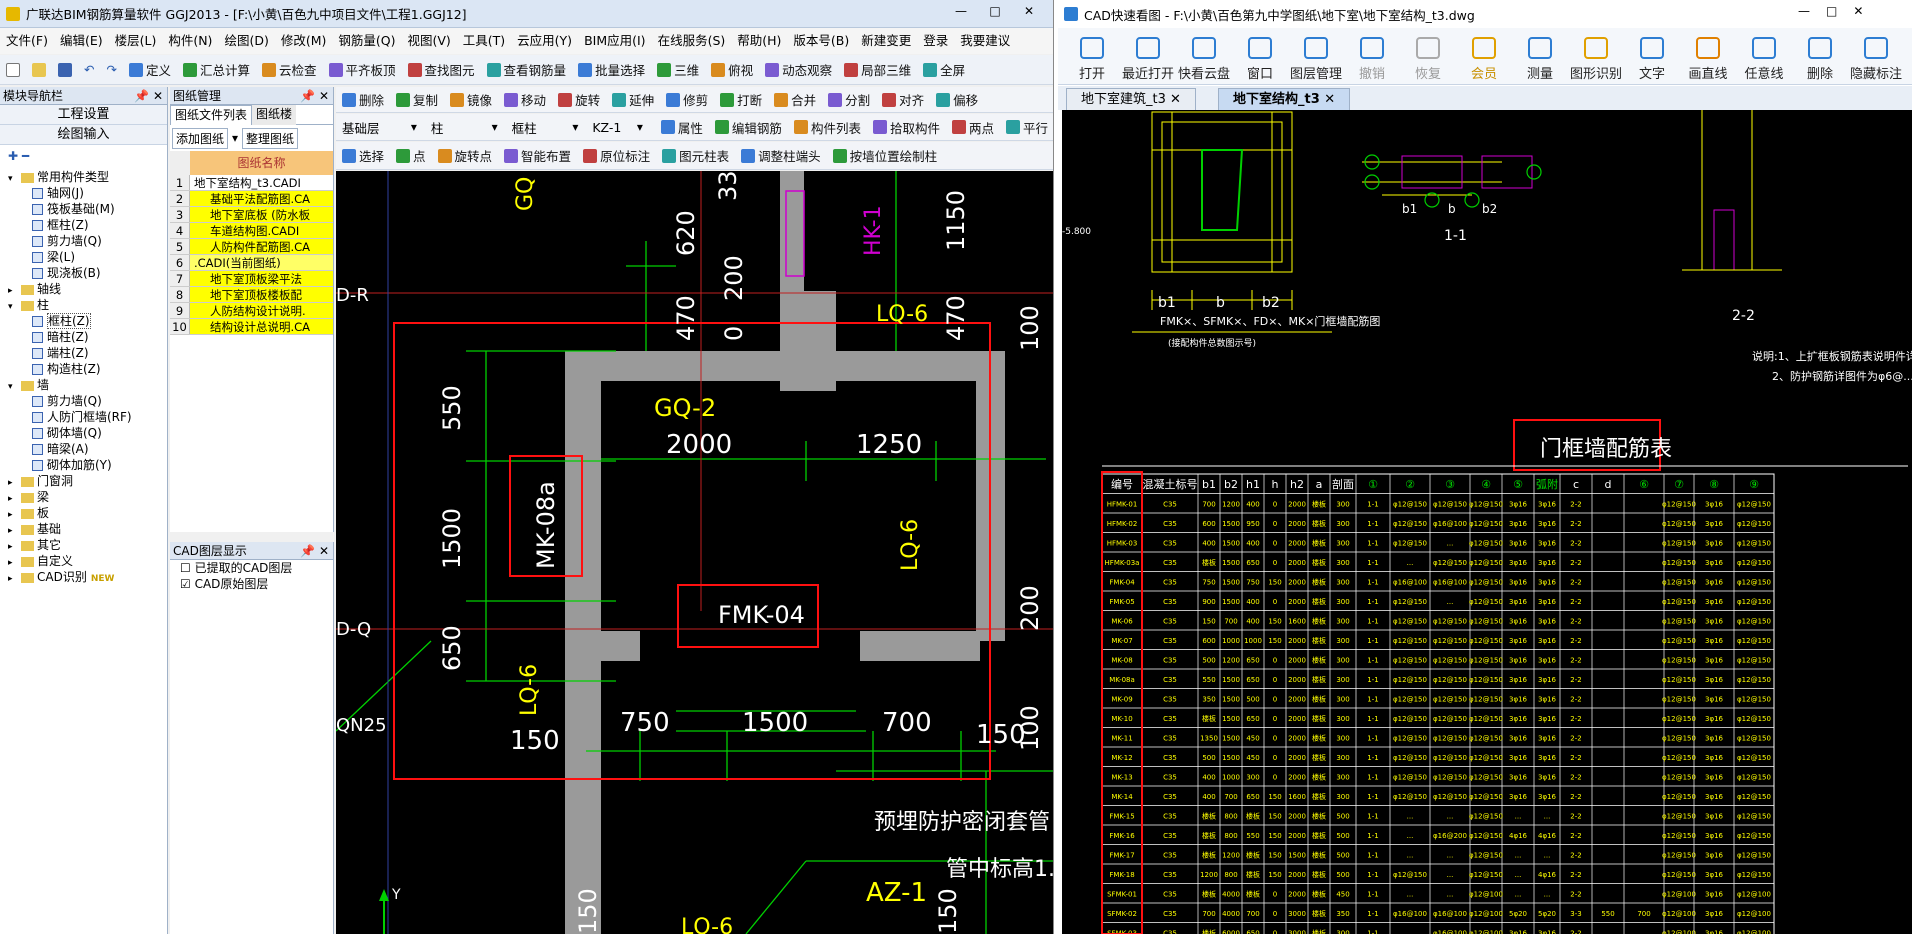 This screenshot has width=1912, height=934. What do you see at coordinates (903, 100) in the screenshot?
I see `toolbar-button: 对齐` at bounding box center [903, 100].